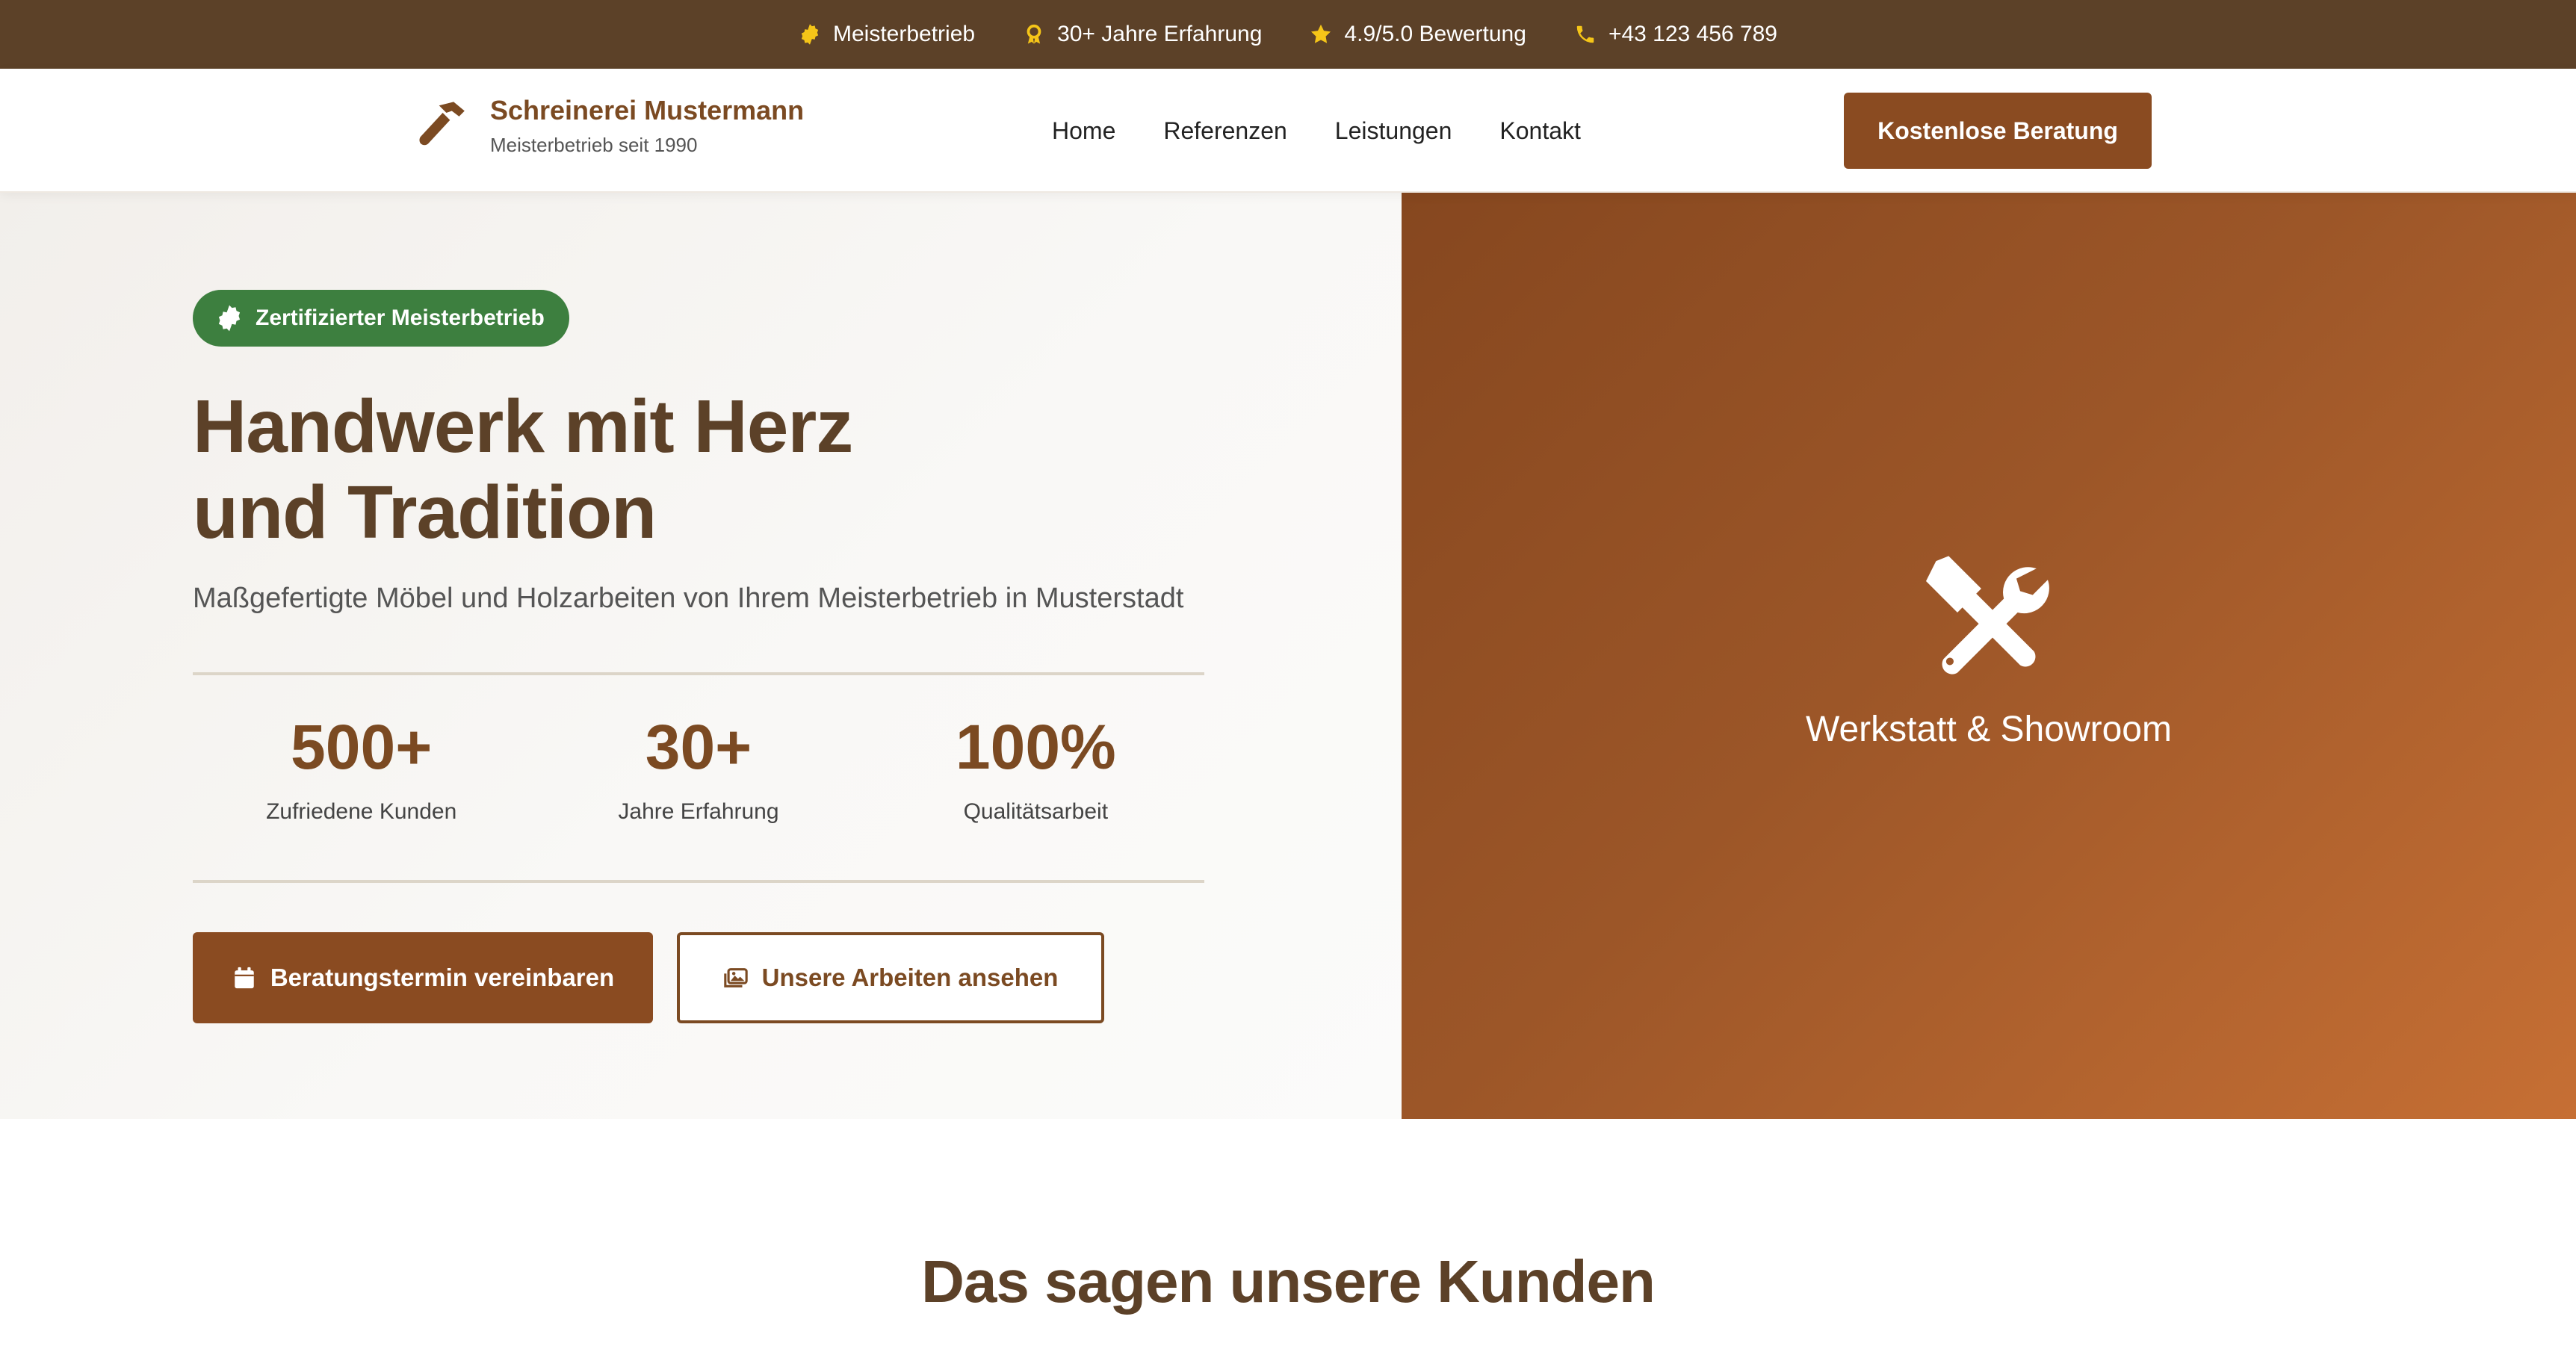 Image resolution: width=2576 pixels, height=1349 pixels. Describe the element at coordinates (1540, 131) in the screenshot. I see `nav-kontakt: Kontakt` at that location.